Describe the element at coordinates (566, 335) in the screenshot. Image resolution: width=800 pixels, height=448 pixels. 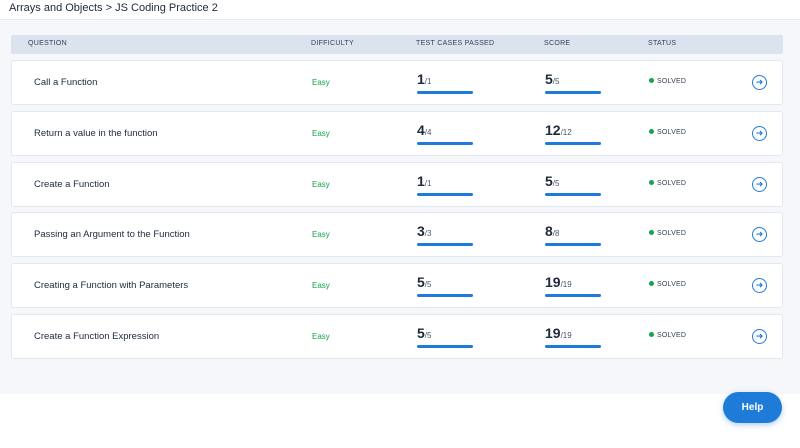
I see `score-total-value: /19` at that location.